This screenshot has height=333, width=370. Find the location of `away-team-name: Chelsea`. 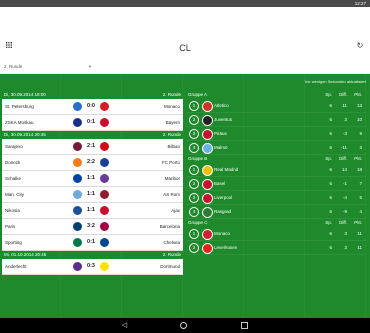

away-team-name: Chelsea is located at coordinates (171, 242).